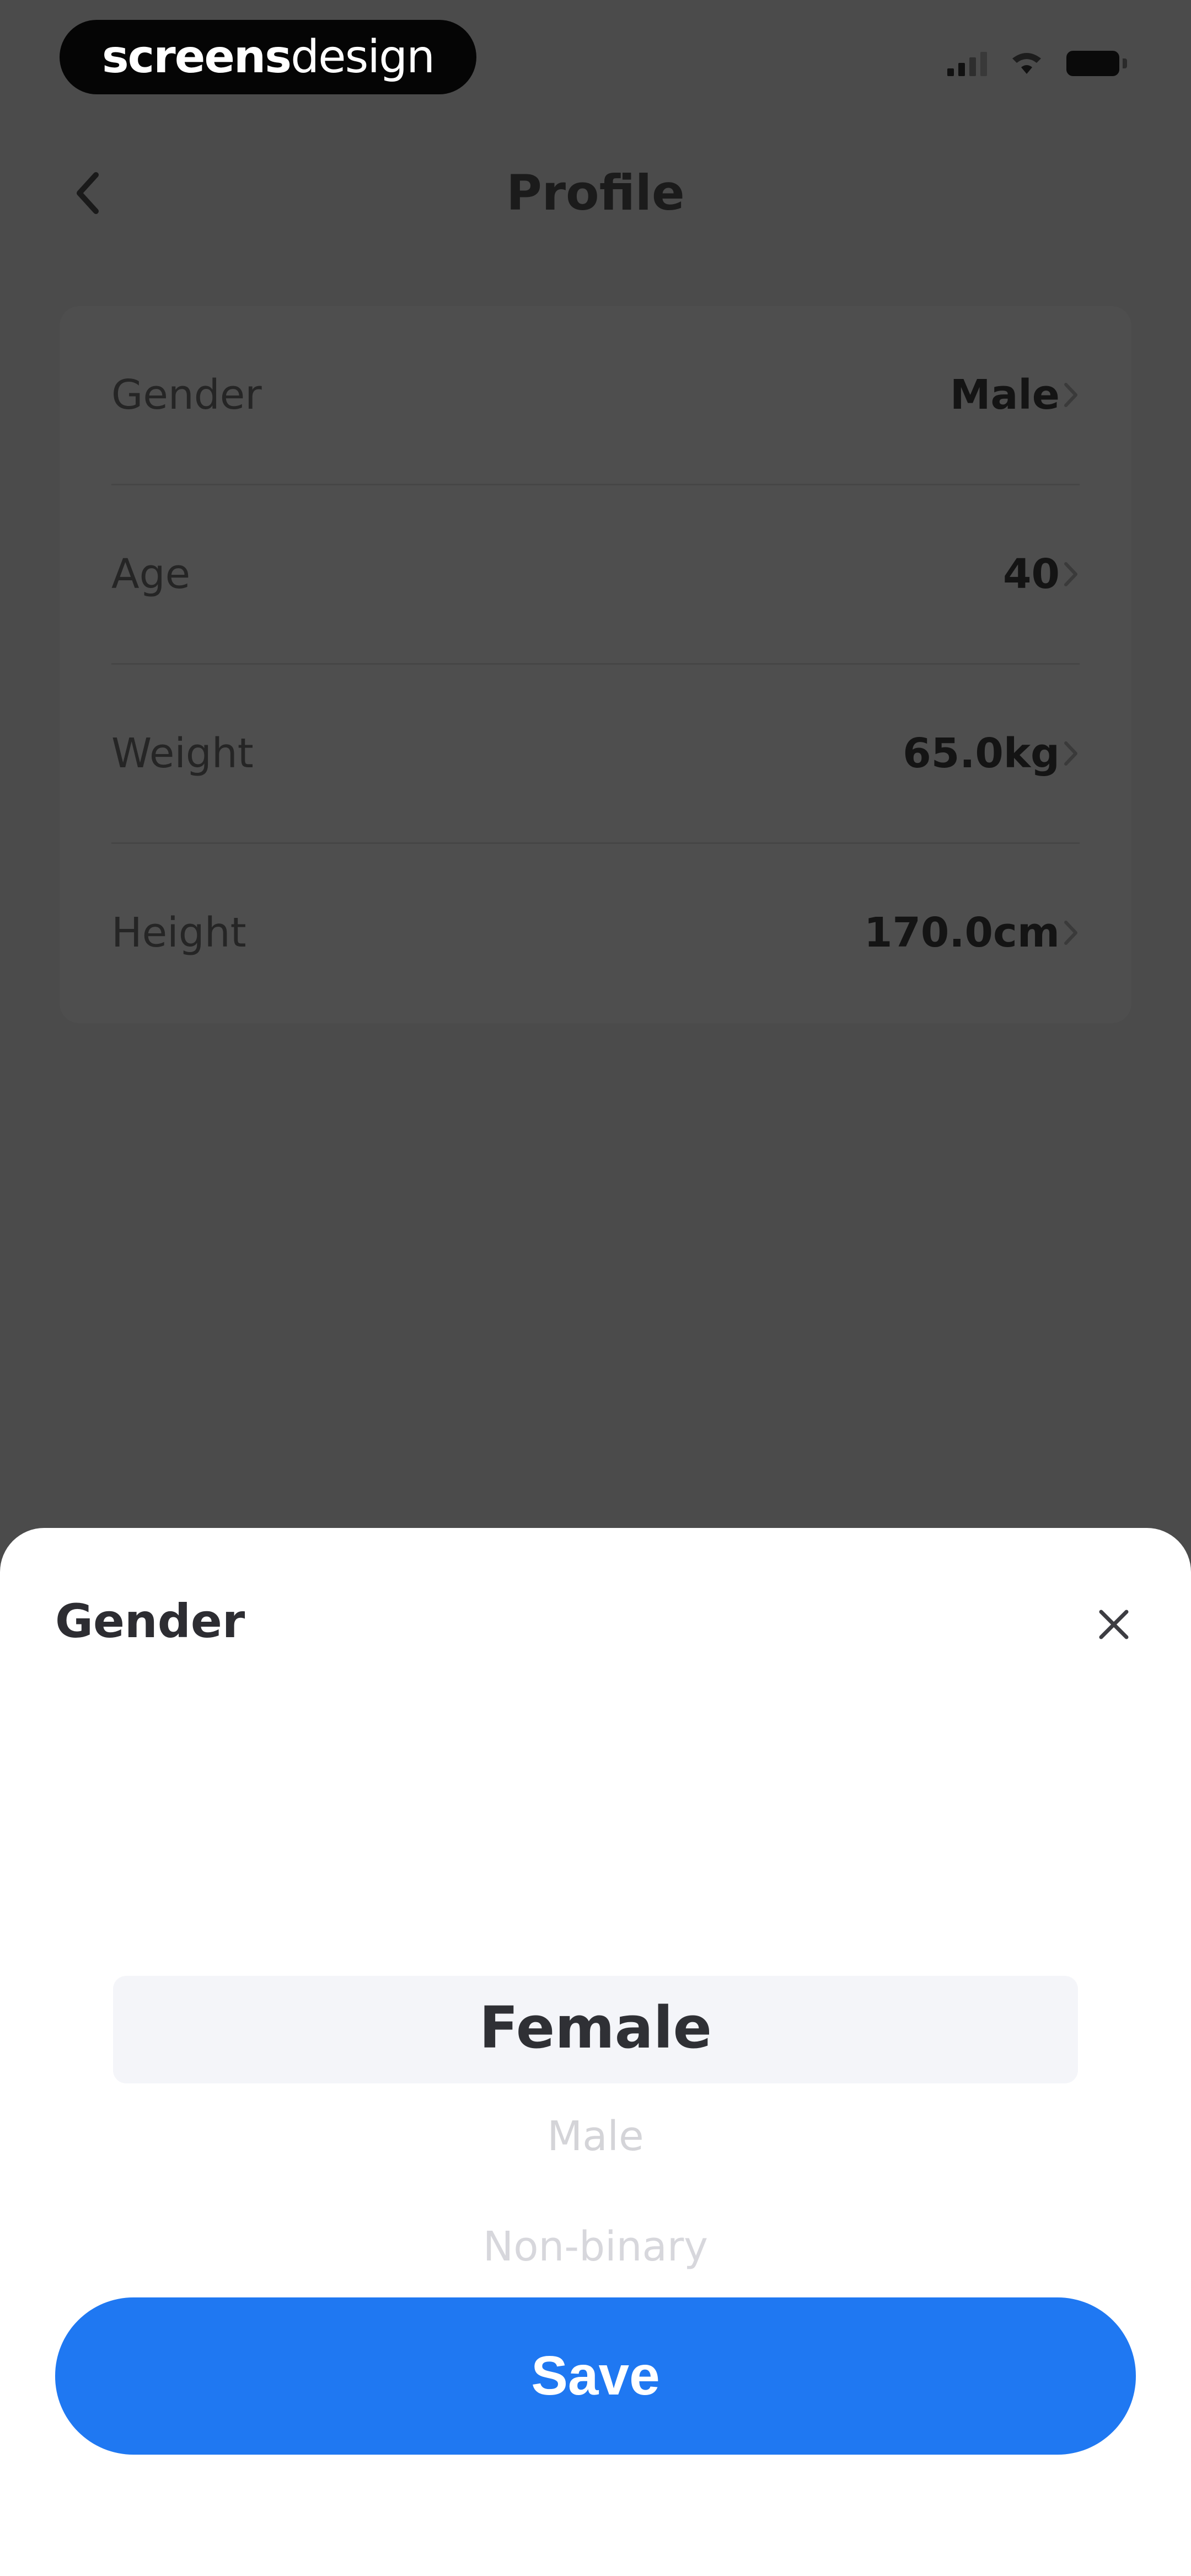  I want to click on row-value: 65.0kg, so click(982, 753).